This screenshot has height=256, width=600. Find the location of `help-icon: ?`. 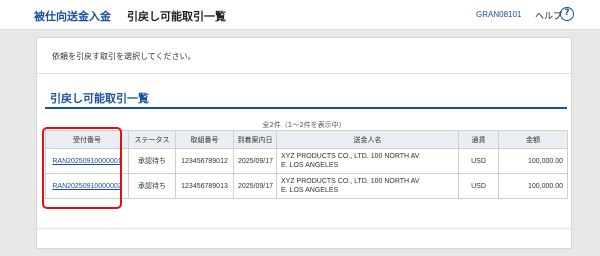

help-icon: ? is located at coordinates (567, 14).